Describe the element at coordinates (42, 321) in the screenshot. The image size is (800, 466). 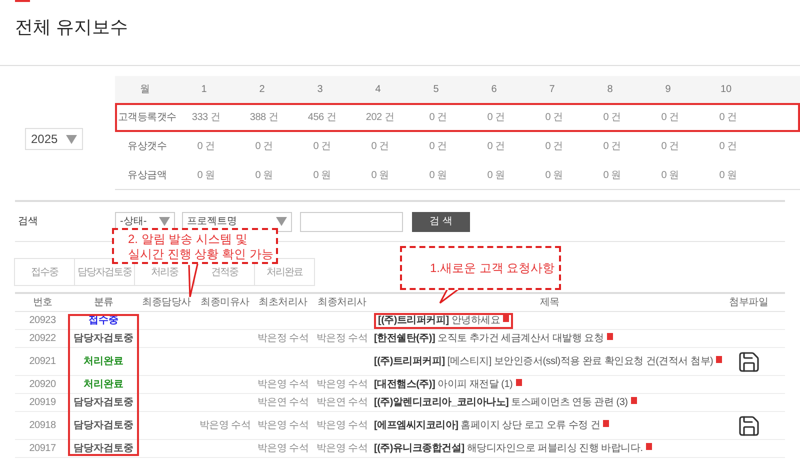
I see `table-cell-text: 20923` at that location.